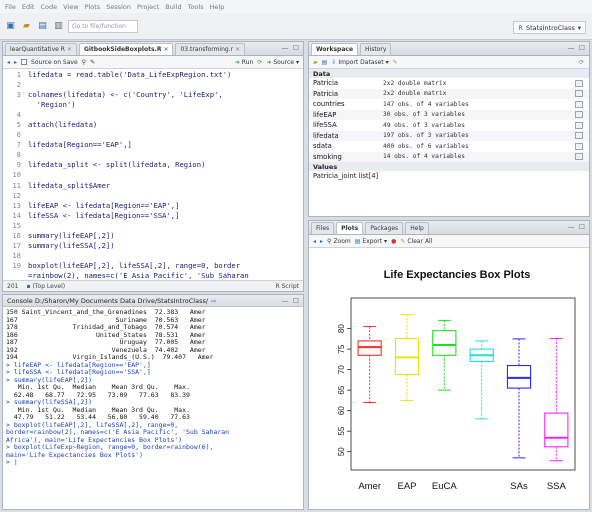 Image resolution: width=592 pixels, height=512 pixels. I want to click on menu-item-edit: Edit, so click(28, 7).